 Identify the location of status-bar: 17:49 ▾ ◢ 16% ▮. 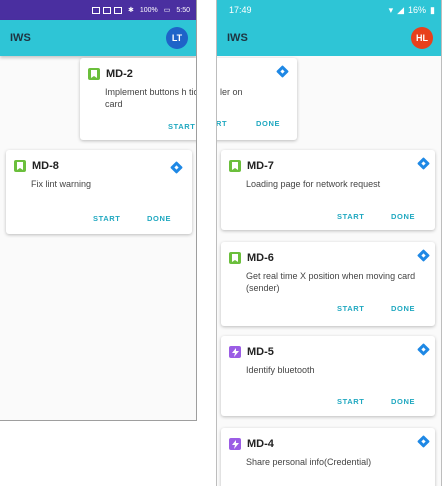
(329, 10).